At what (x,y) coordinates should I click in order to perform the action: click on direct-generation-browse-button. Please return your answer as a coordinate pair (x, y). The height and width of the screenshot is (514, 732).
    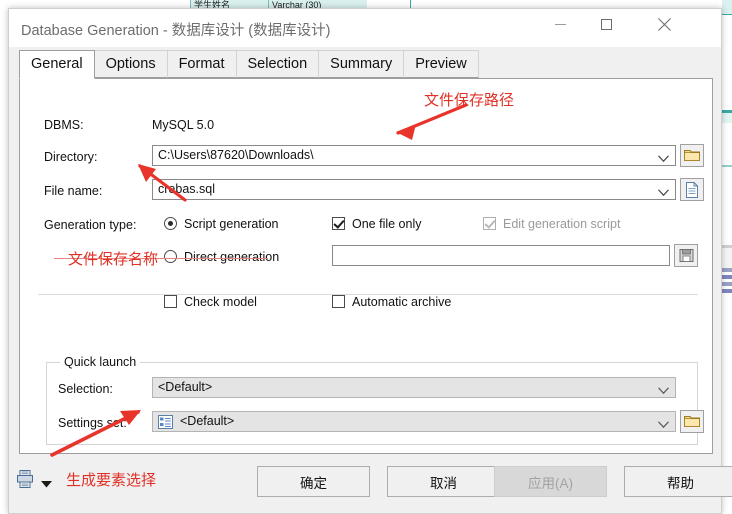
    Looking at the image, I should click on (686, 255).